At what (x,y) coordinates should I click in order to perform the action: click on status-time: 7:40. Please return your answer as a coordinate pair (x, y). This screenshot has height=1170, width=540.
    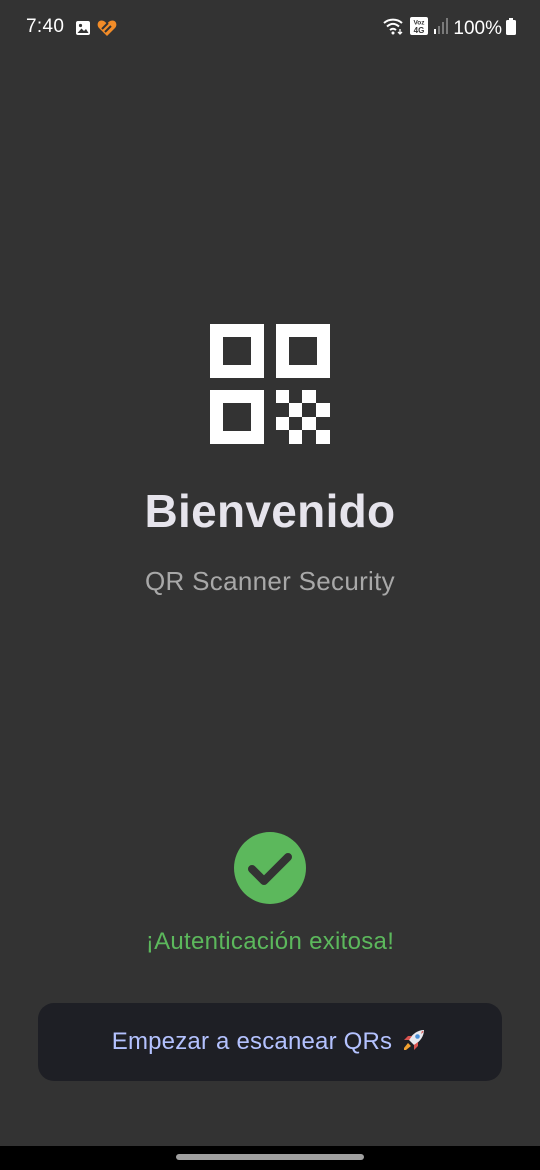
    Looking at the image, I should click on (45, 26).